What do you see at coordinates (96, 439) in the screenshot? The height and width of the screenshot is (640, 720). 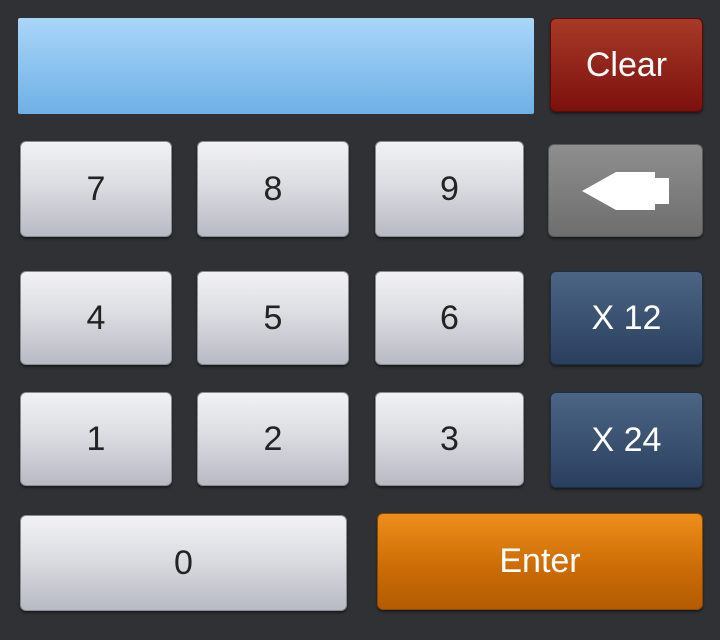 I see `key-1-button: 1` at bounding box center [96, 439].